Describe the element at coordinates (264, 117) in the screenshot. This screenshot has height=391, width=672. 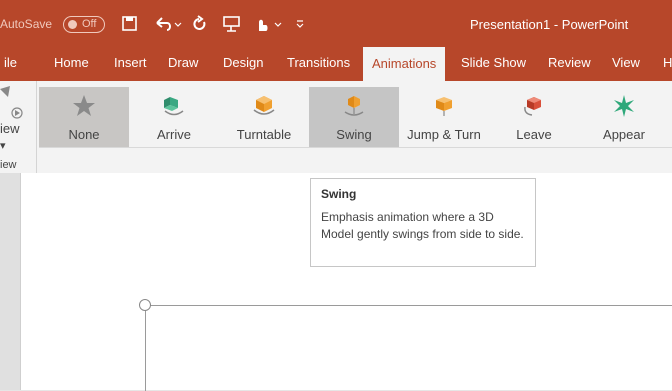
I see `animation-turntable: Turntable` at that location.